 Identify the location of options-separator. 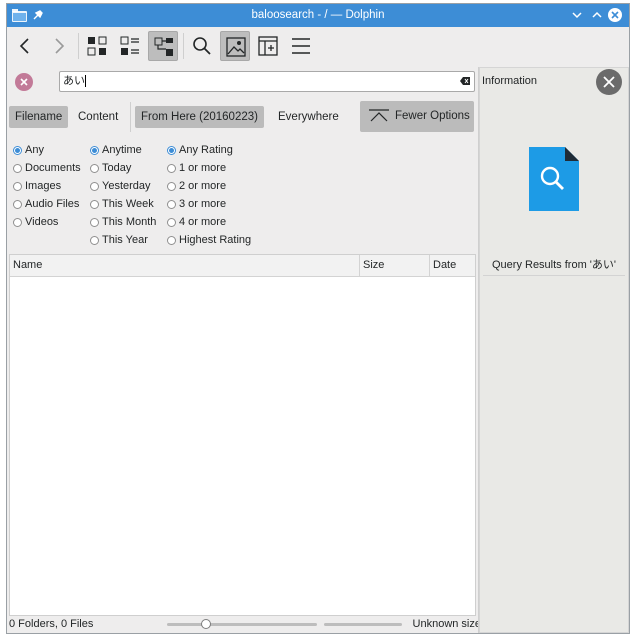
(130, 117).